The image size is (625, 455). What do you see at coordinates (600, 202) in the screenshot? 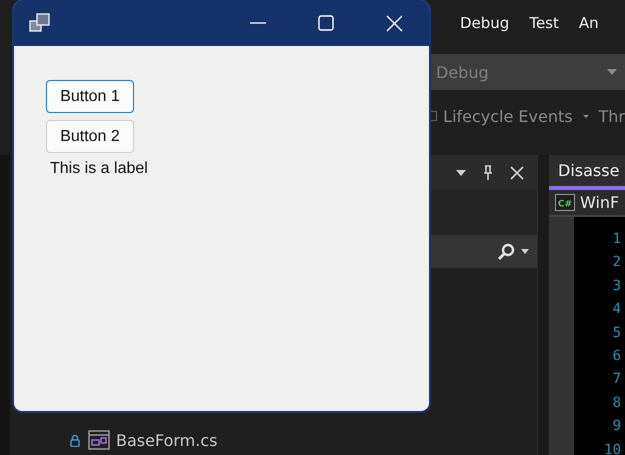
I see `file-name: WinF` at bounding box center [600, 202].